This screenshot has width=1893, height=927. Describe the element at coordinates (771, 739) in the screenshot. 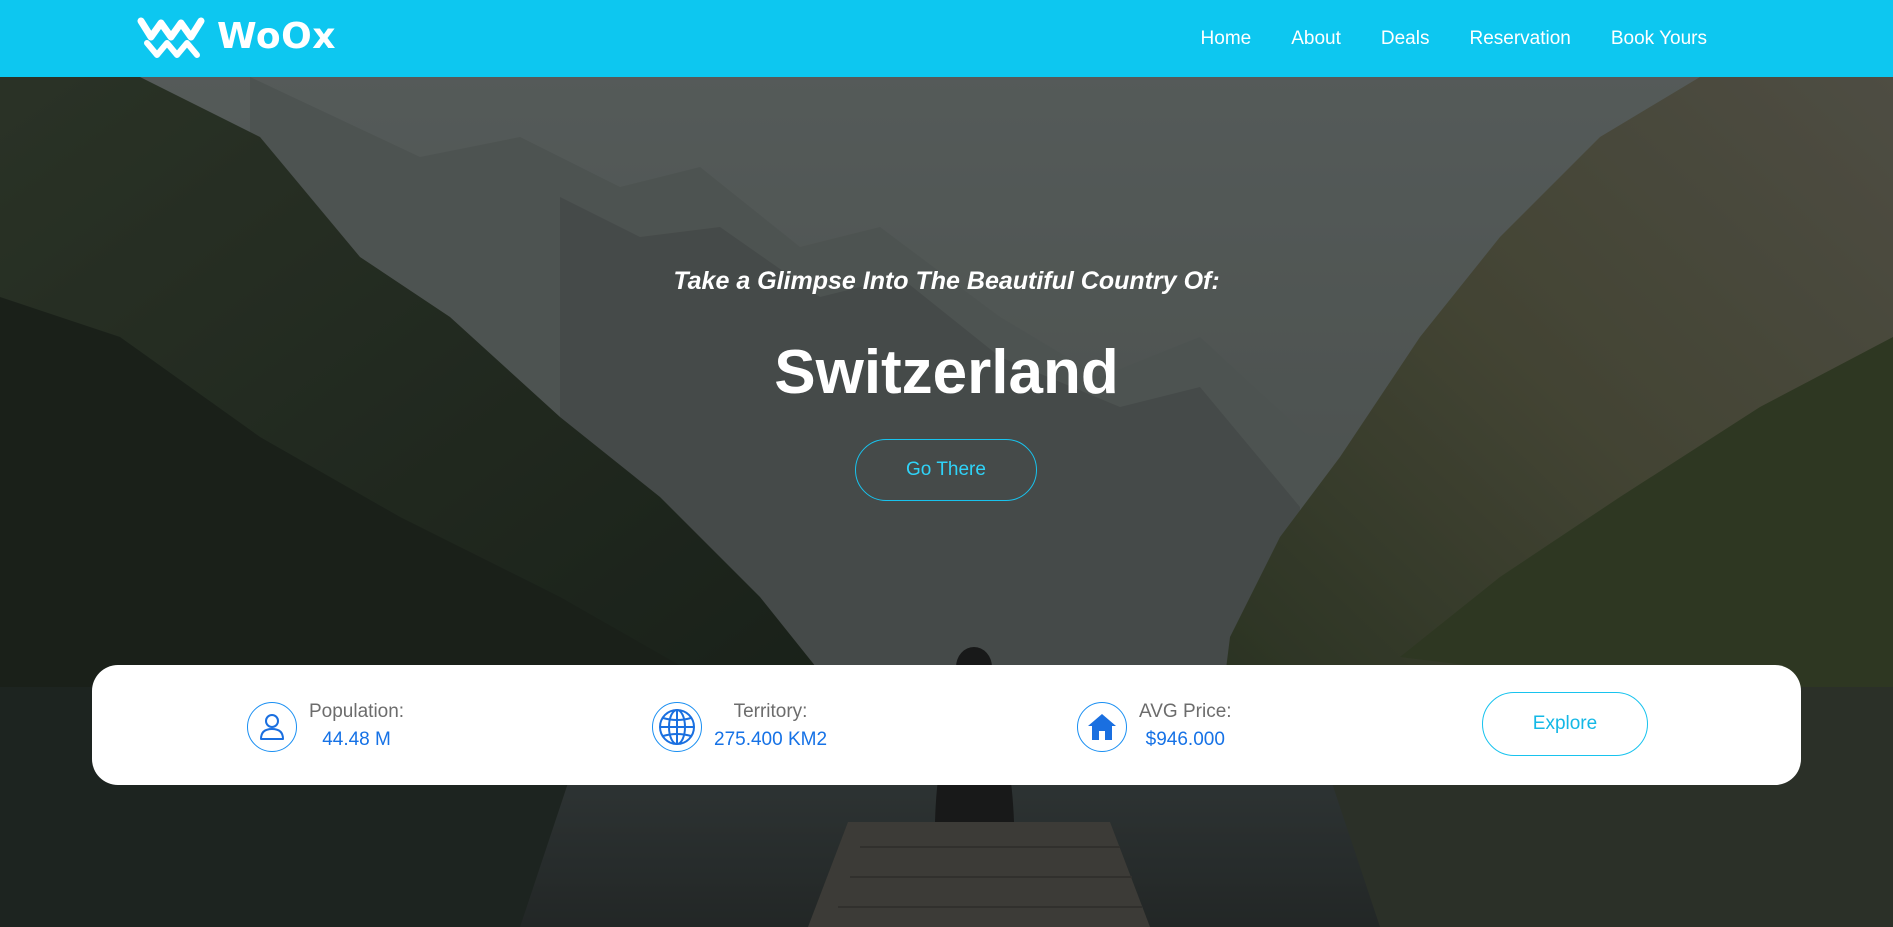

I see `territory-value: 275.400 KM2` at that location.